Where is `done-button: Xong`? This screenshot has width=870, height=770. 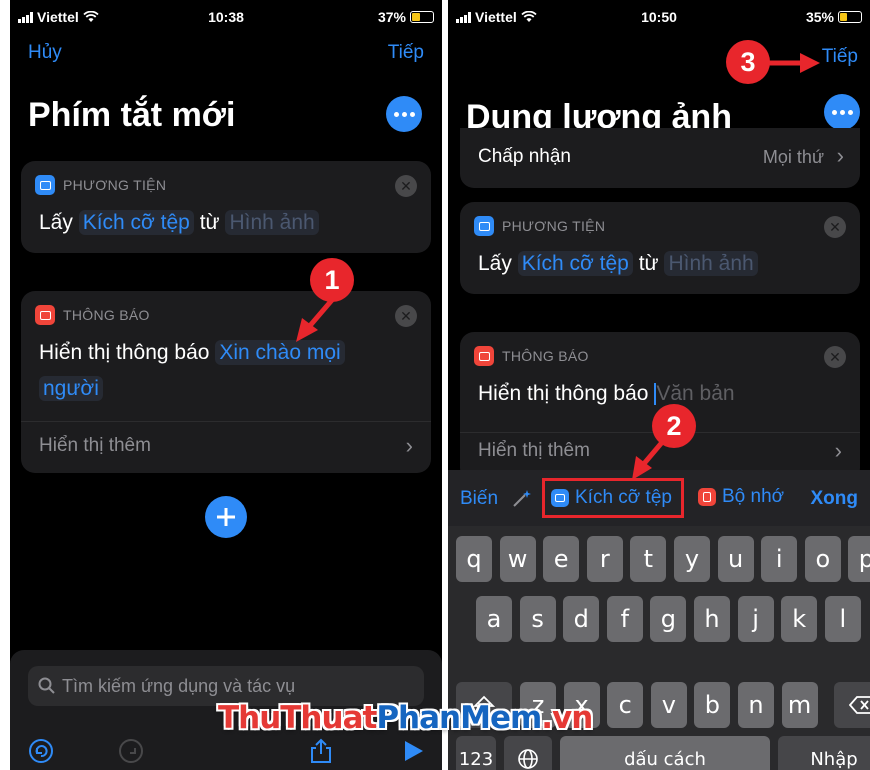 done-button: Xong is located at coordinates (835, 499).